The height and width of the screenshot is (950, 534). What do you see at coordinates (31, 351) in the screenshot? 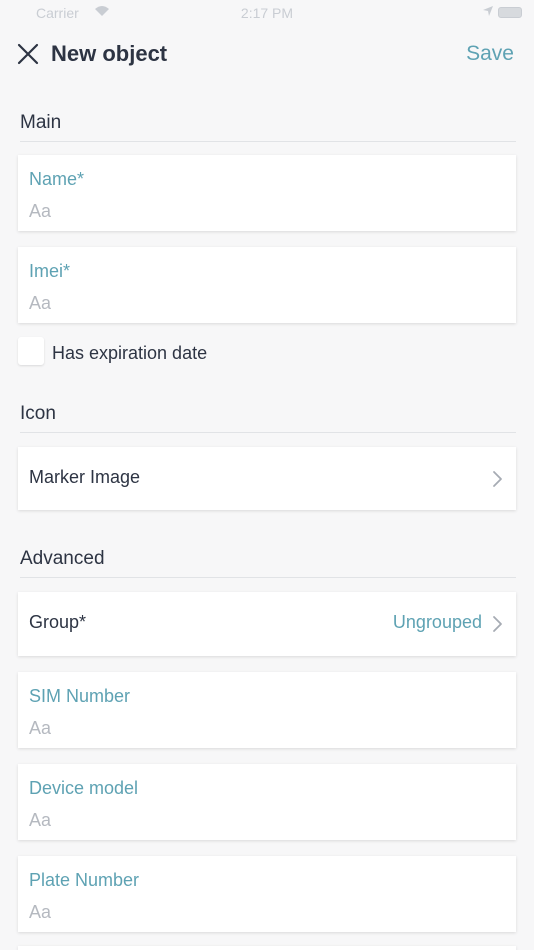
I see `expiration-date-checkbox` at bounding box center [31, 351].